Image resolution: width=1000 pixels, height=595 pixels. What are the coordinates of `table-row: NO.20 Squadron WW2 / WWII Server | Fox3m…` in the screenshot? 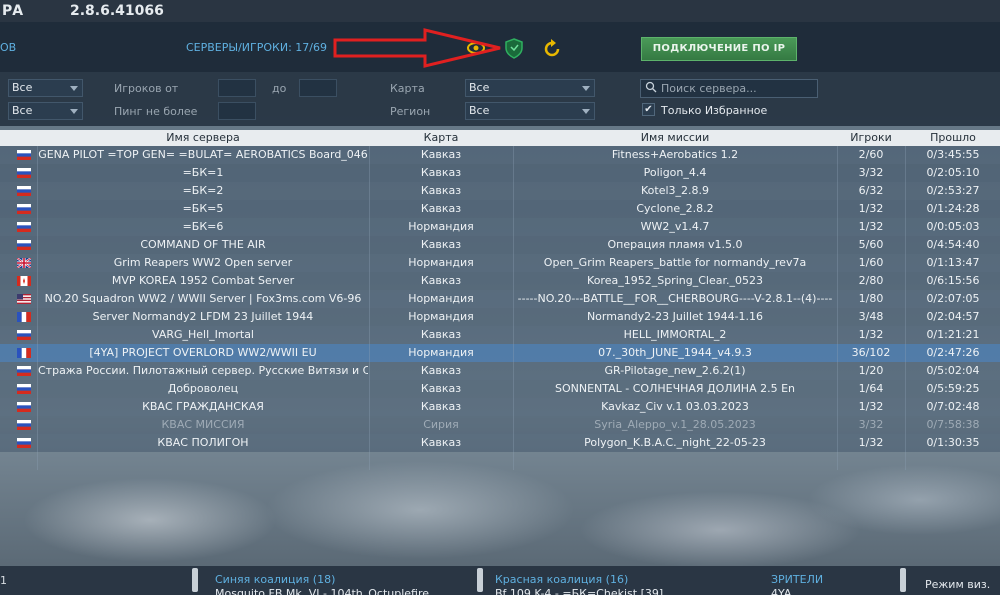 It's located at (500, 299).